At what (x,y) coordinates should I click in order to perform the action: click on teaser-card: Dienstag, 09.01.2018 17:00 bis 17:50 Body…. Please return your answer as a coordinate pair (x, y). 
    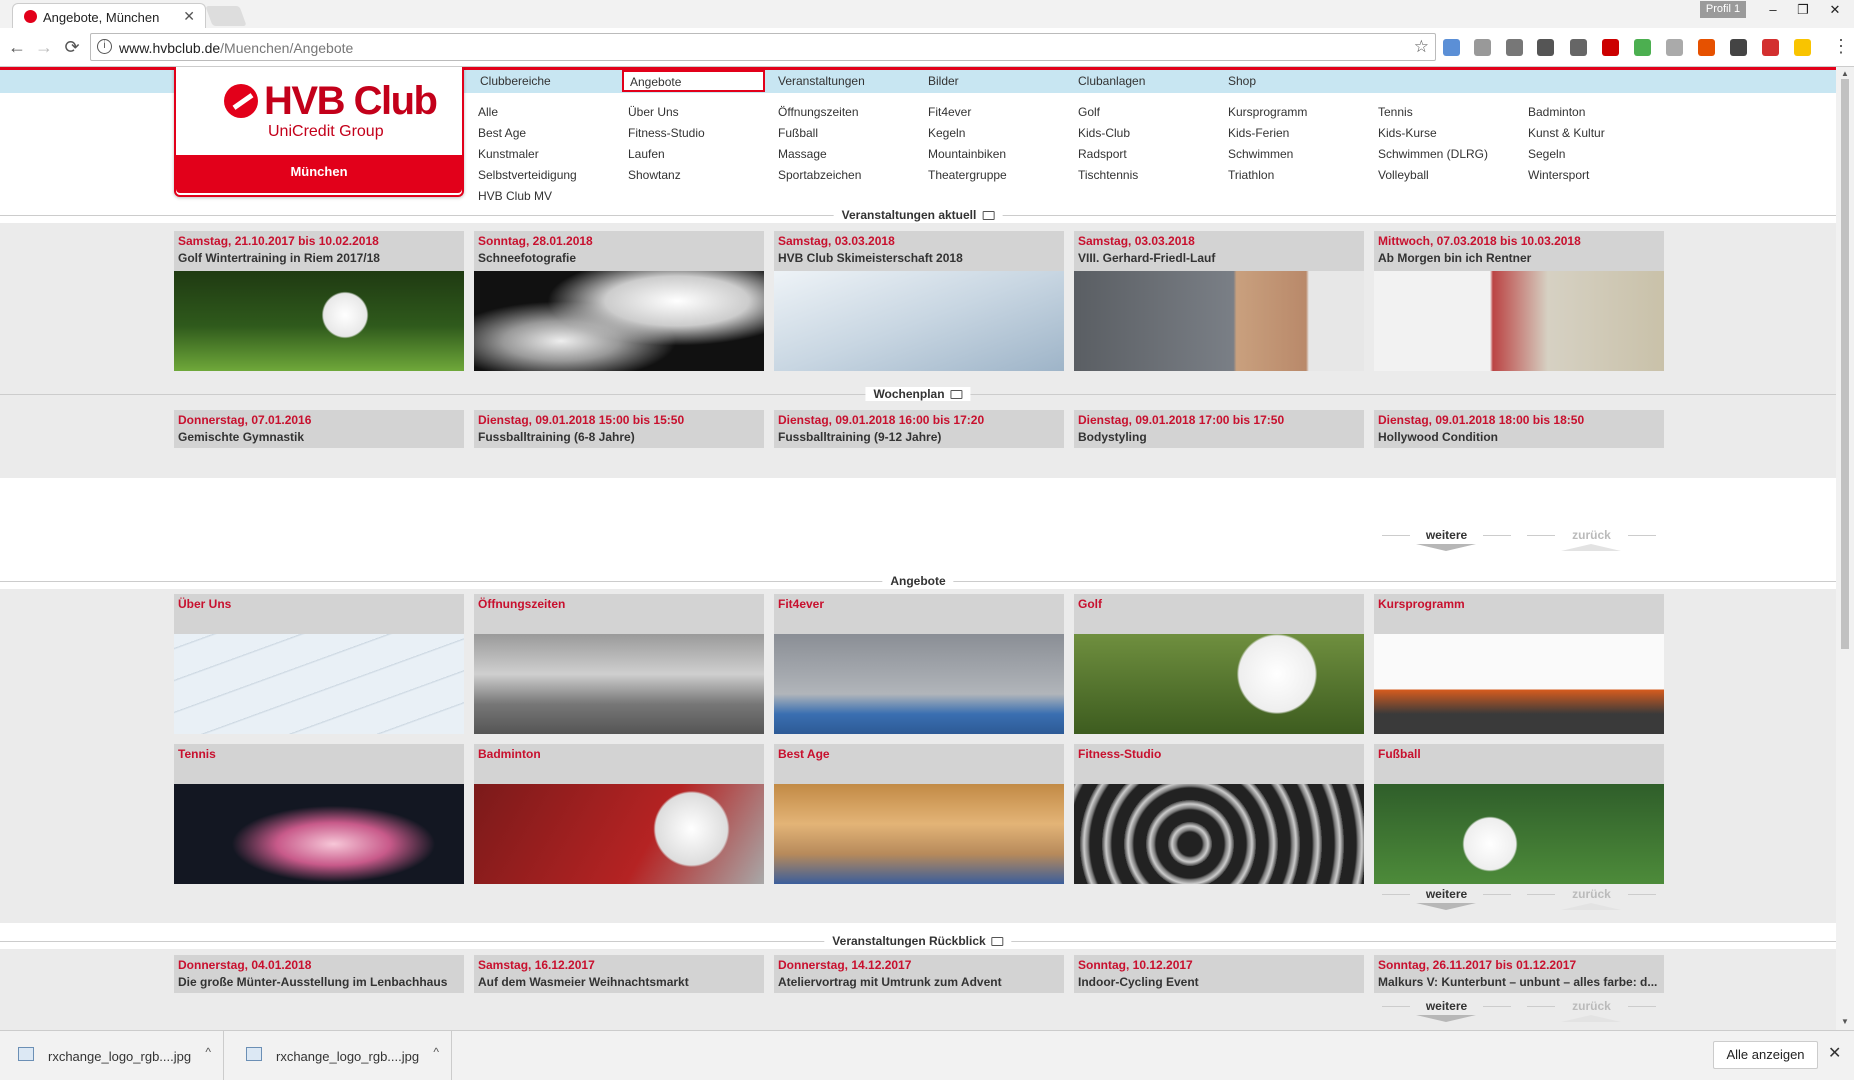
    Looking at the image, I should click on (1219, 429).